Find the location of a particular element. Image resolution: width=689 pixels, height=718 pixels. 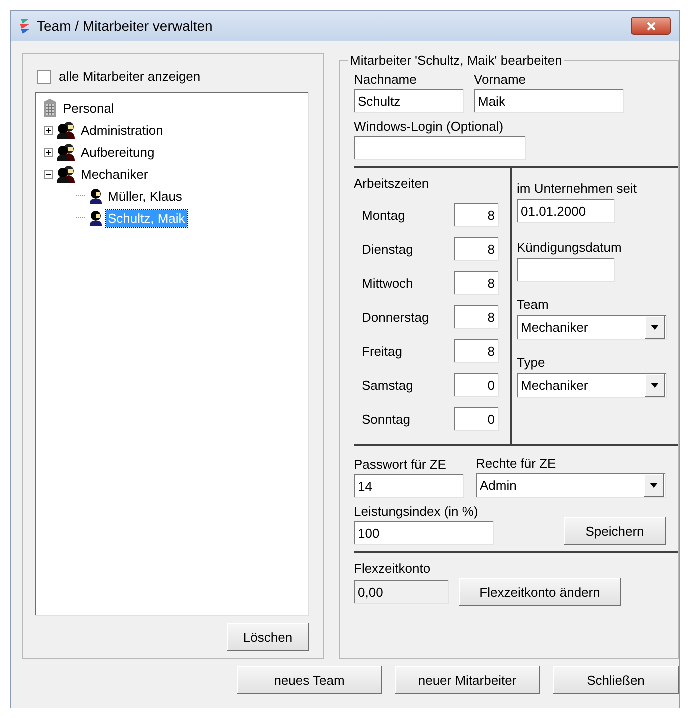

checkbox is located at coordinates (44, 77).